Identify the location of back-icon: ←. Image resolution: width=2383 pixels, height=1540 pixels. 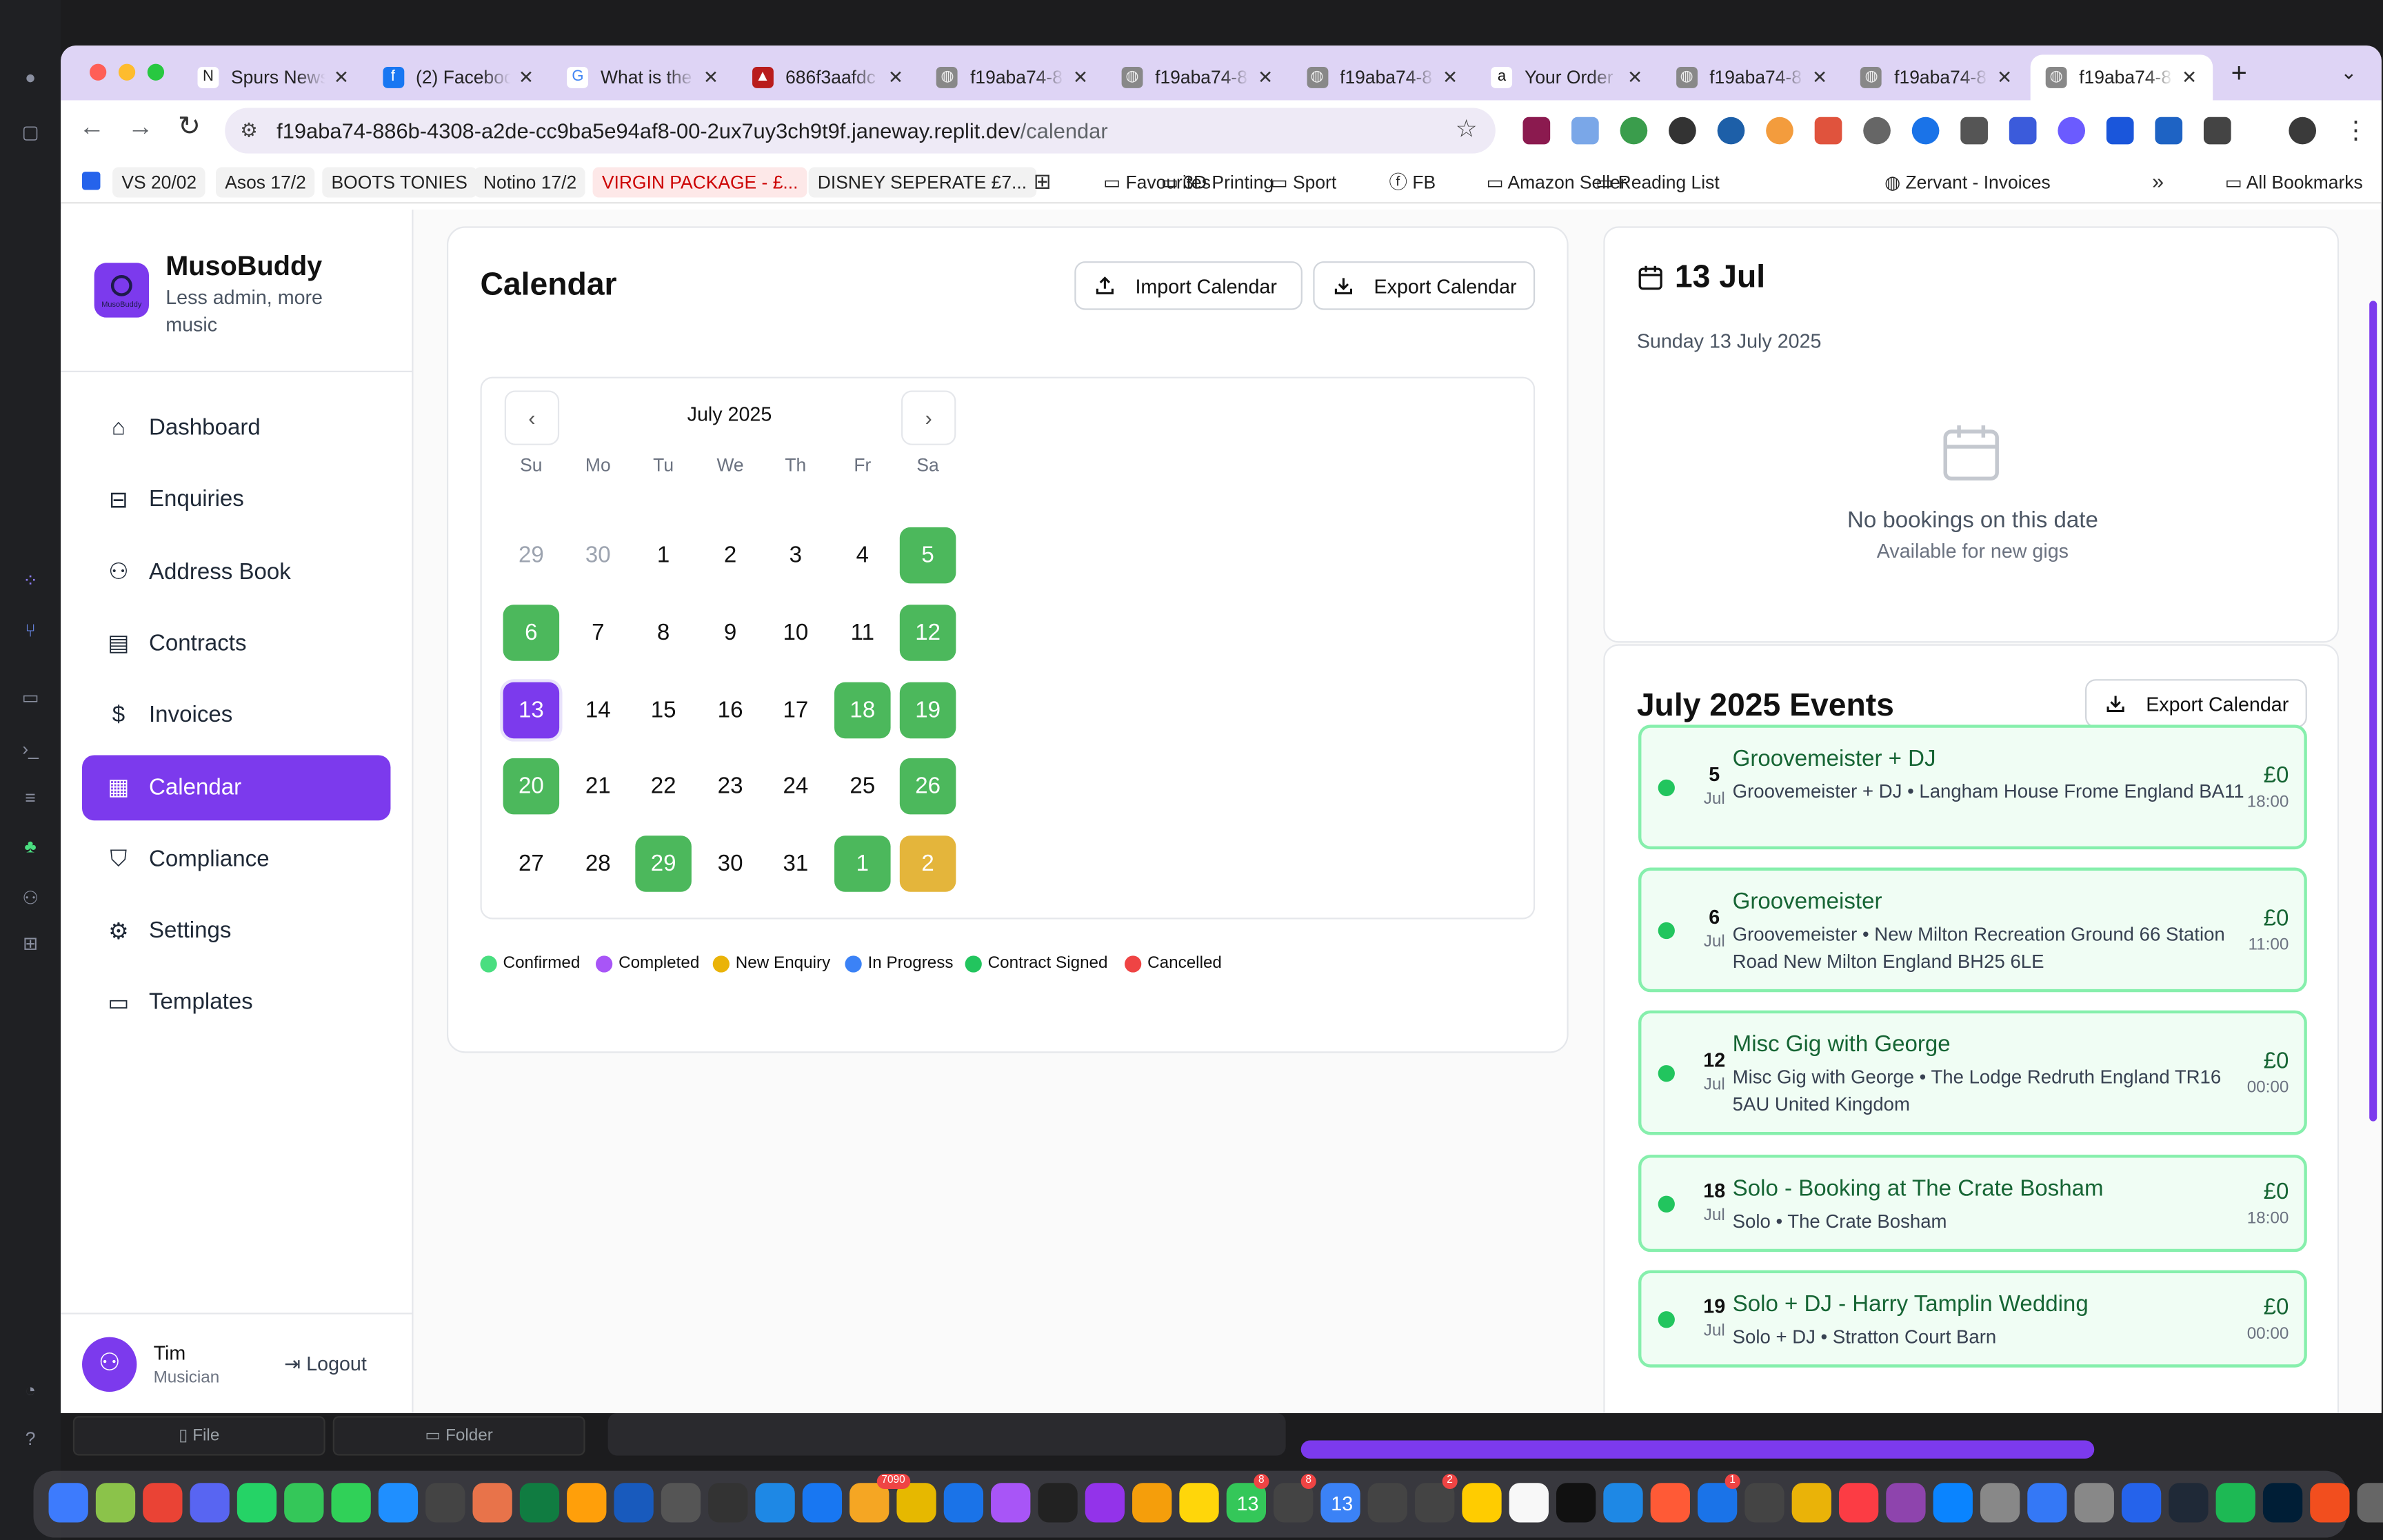
(92, 128).